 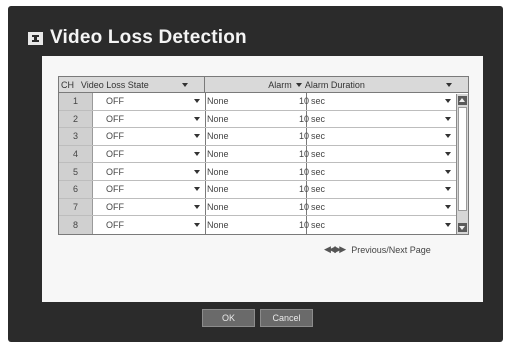 I want to click on header-alarm-duration: Alarm Duration, so click(x=386, y=84).